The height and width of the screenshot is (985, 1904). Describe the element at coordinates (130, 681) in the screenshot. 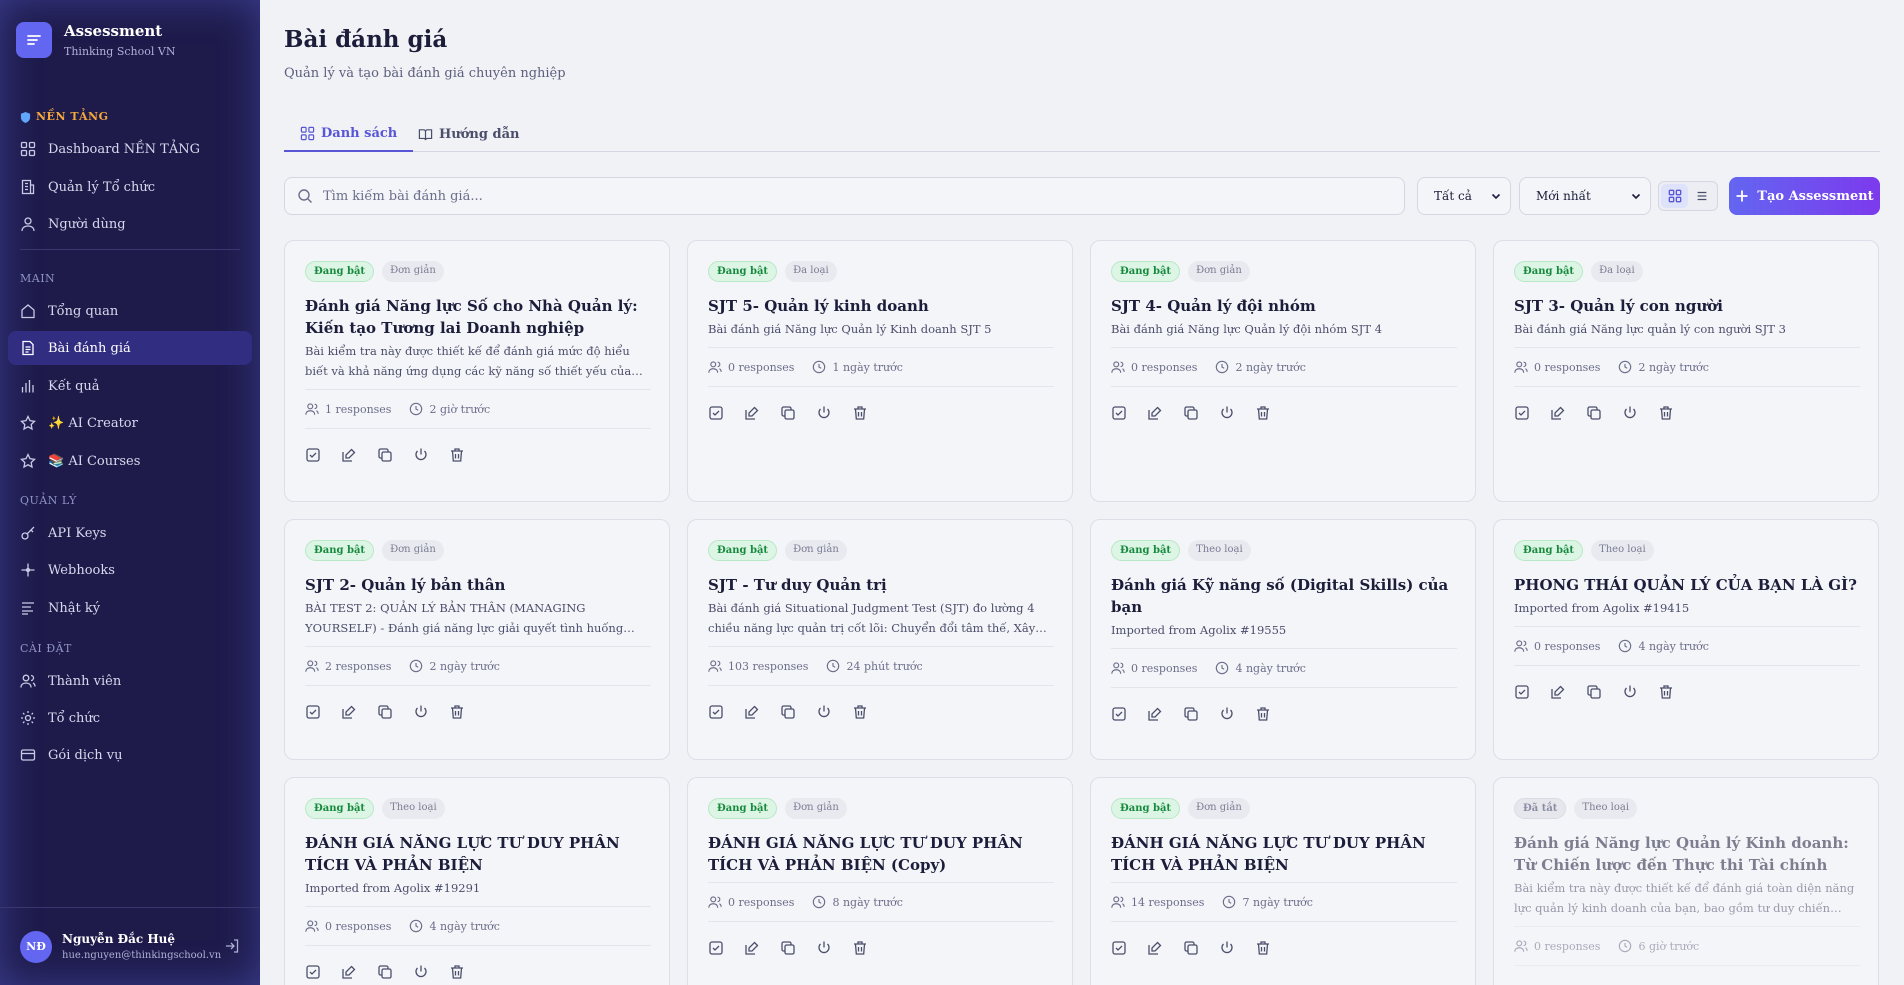

I see `sidebar-item-members: Thành viên` at that location.